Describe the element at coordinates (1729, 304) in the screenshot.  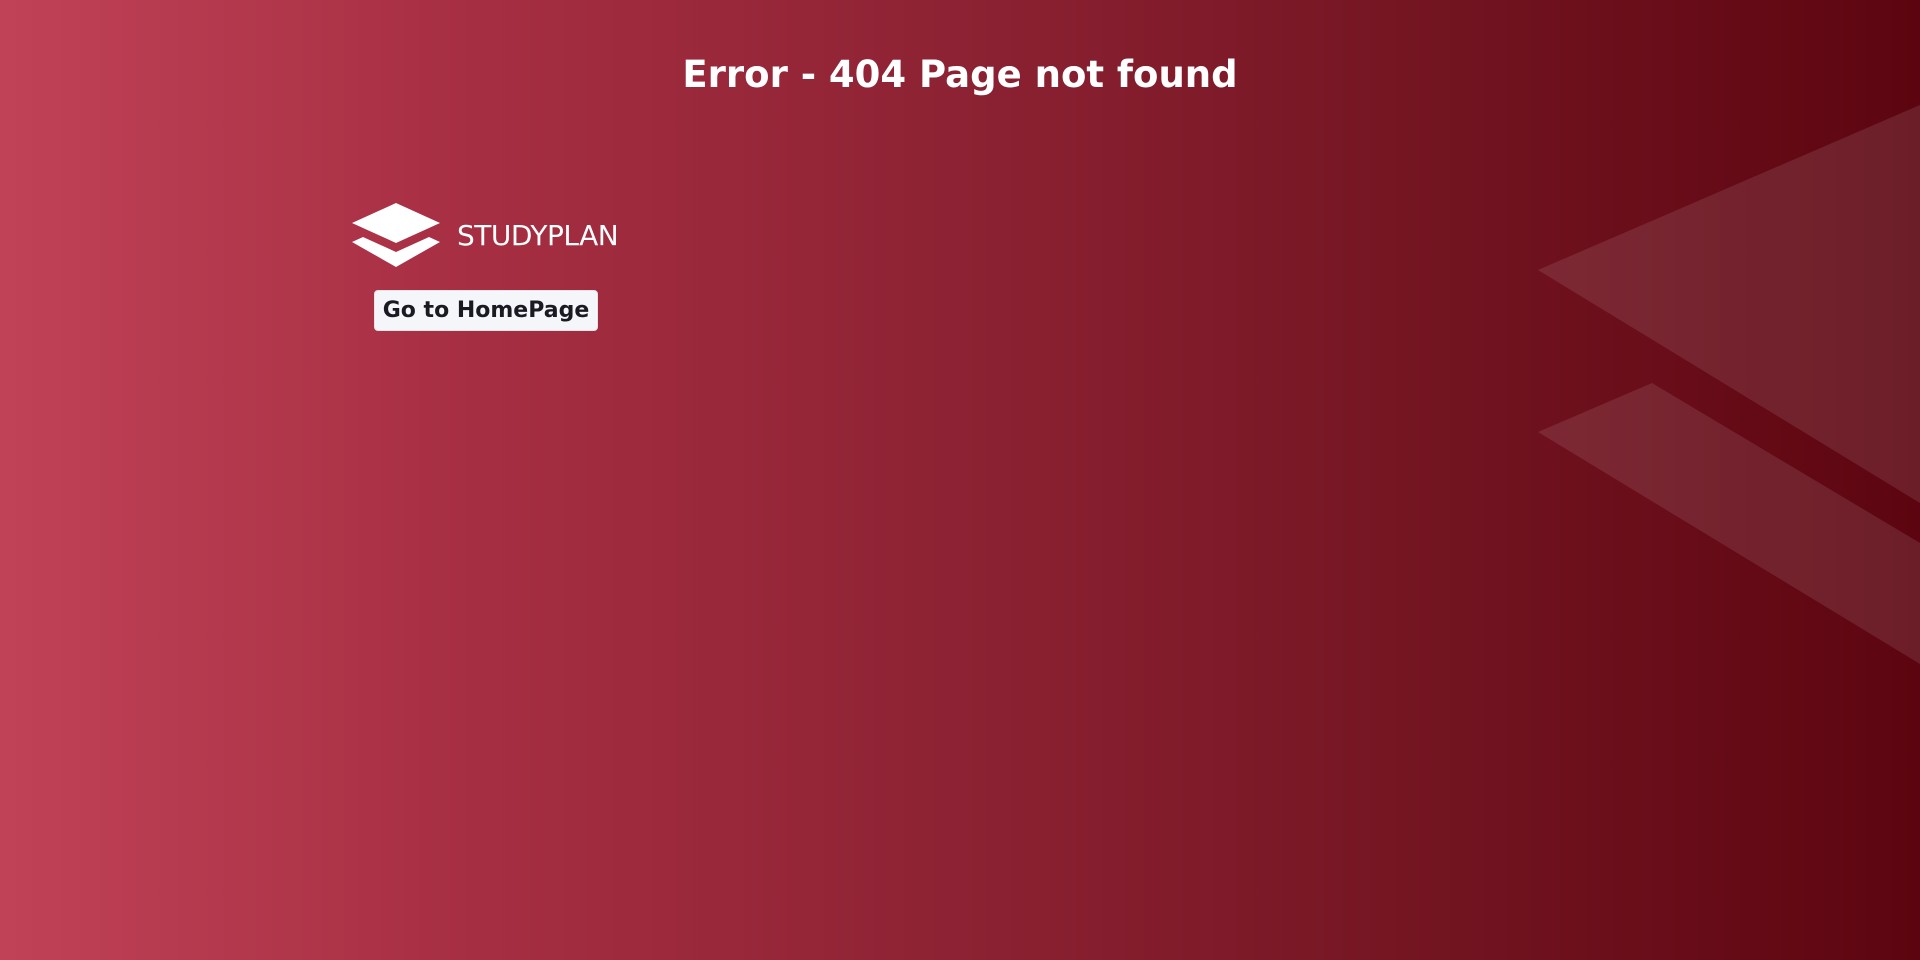
I see `decor-triangle-upper` at that location.